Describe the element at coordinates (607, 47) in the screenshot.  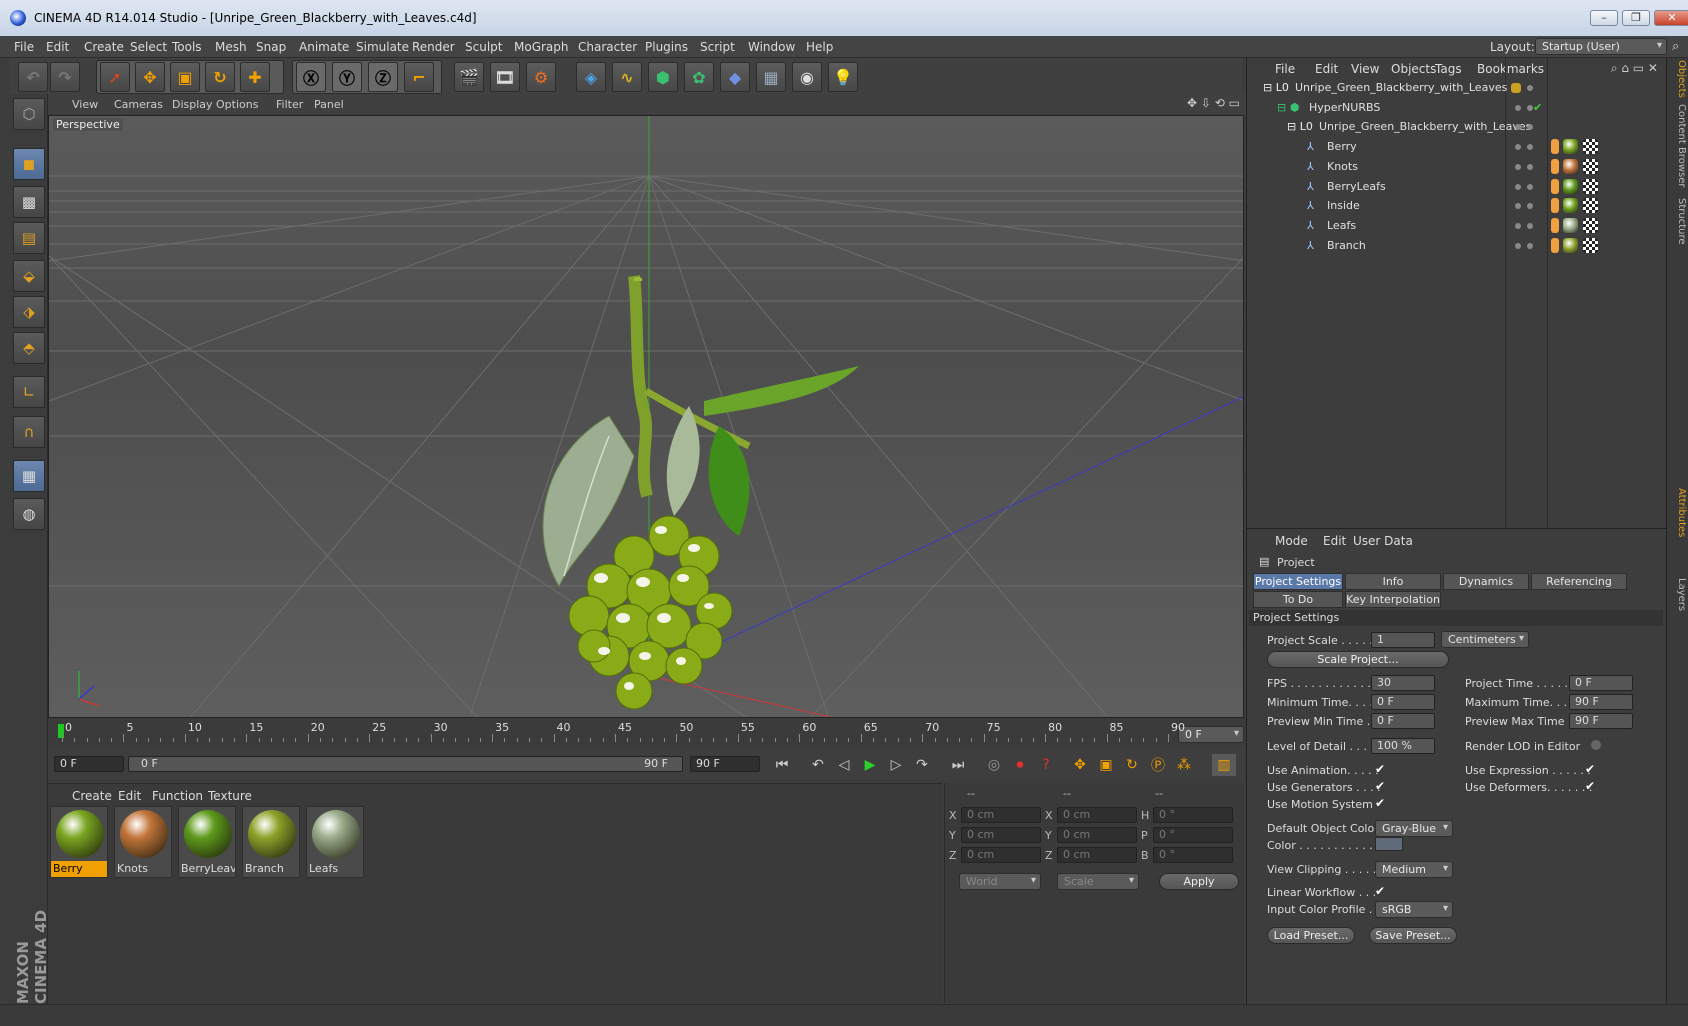
I see `menu-character: Character` at that location.